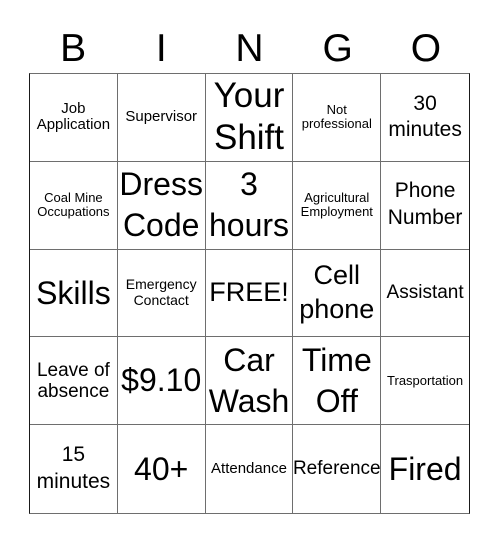 This screenshot has height=544, width=500. Describe the element at coordinates (73, 48) in the screenshot. I see `header-letter-b: B` at that location.